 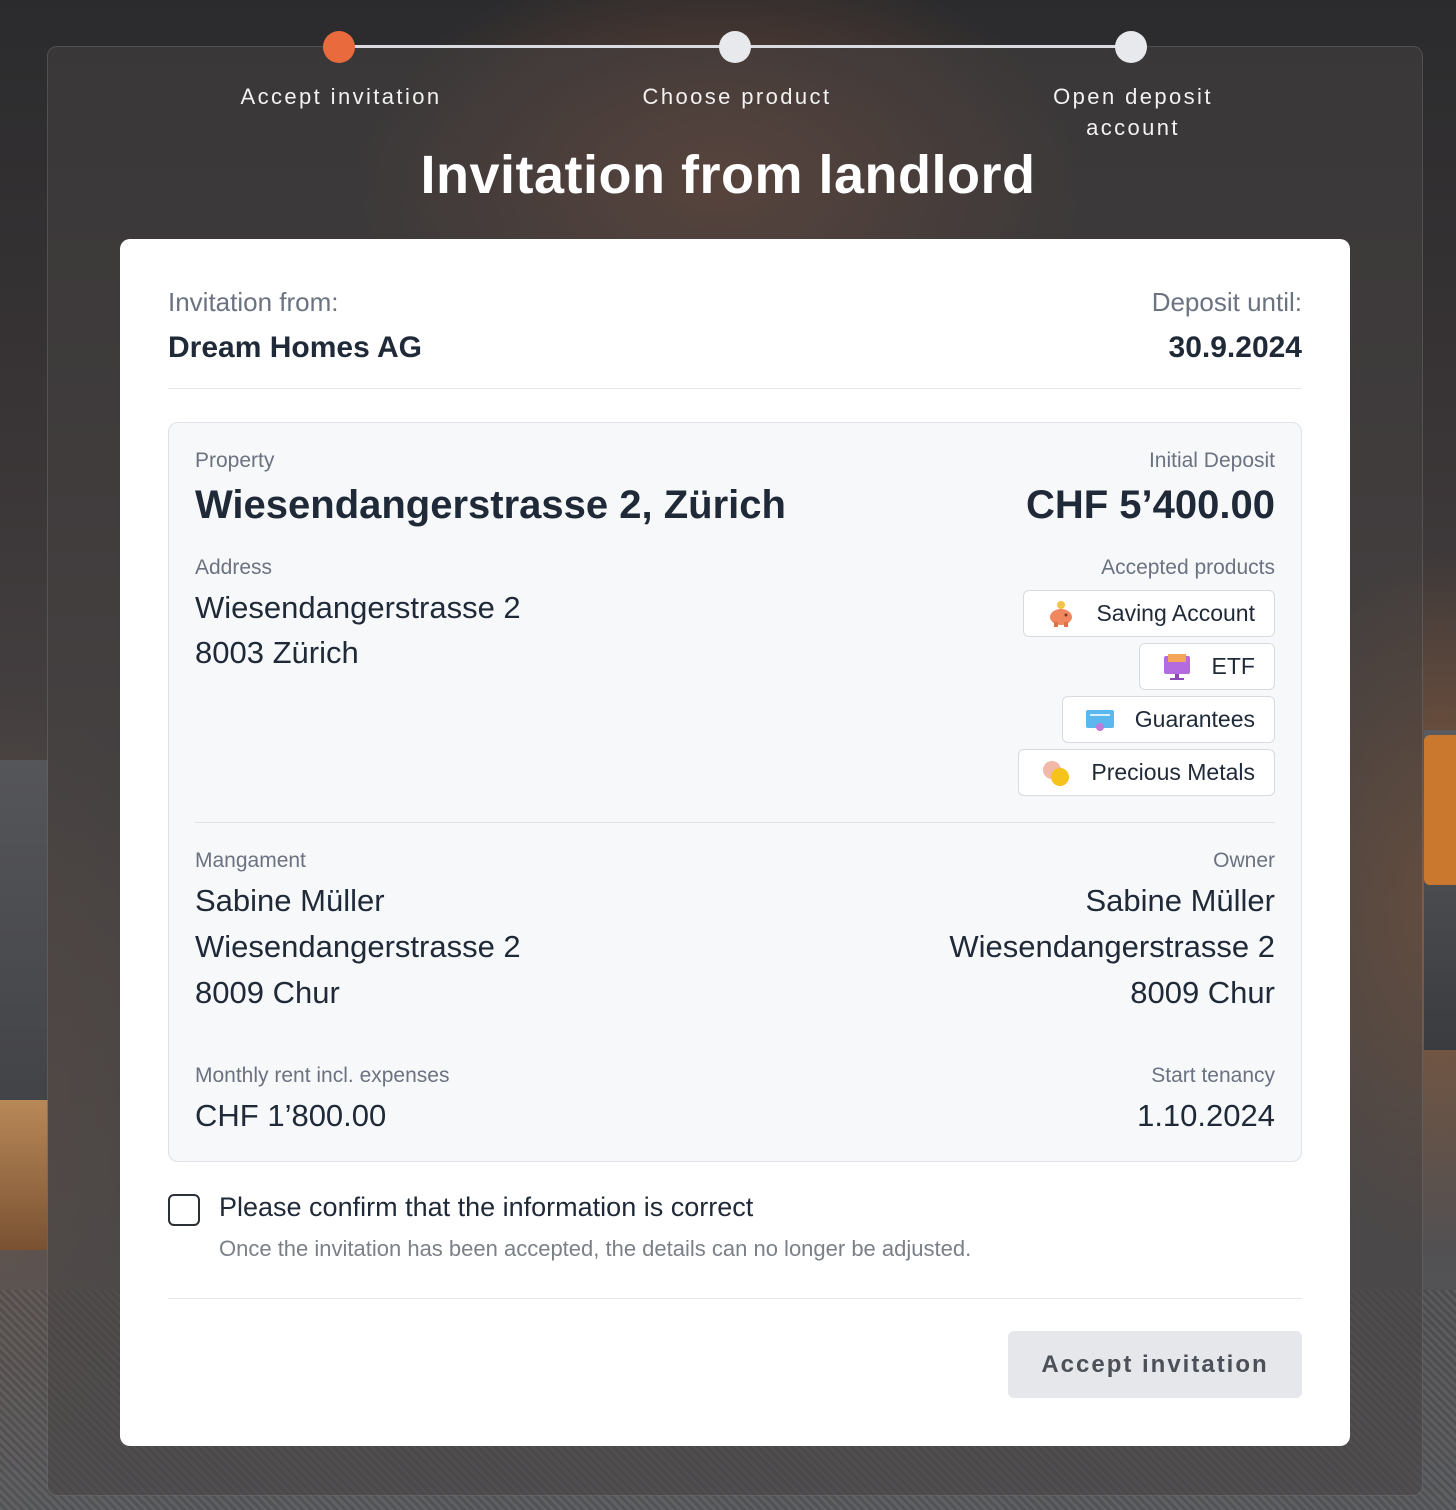 I want to click on initial-deposit-label: Initial Deposit, so click(x=1211, y=460).